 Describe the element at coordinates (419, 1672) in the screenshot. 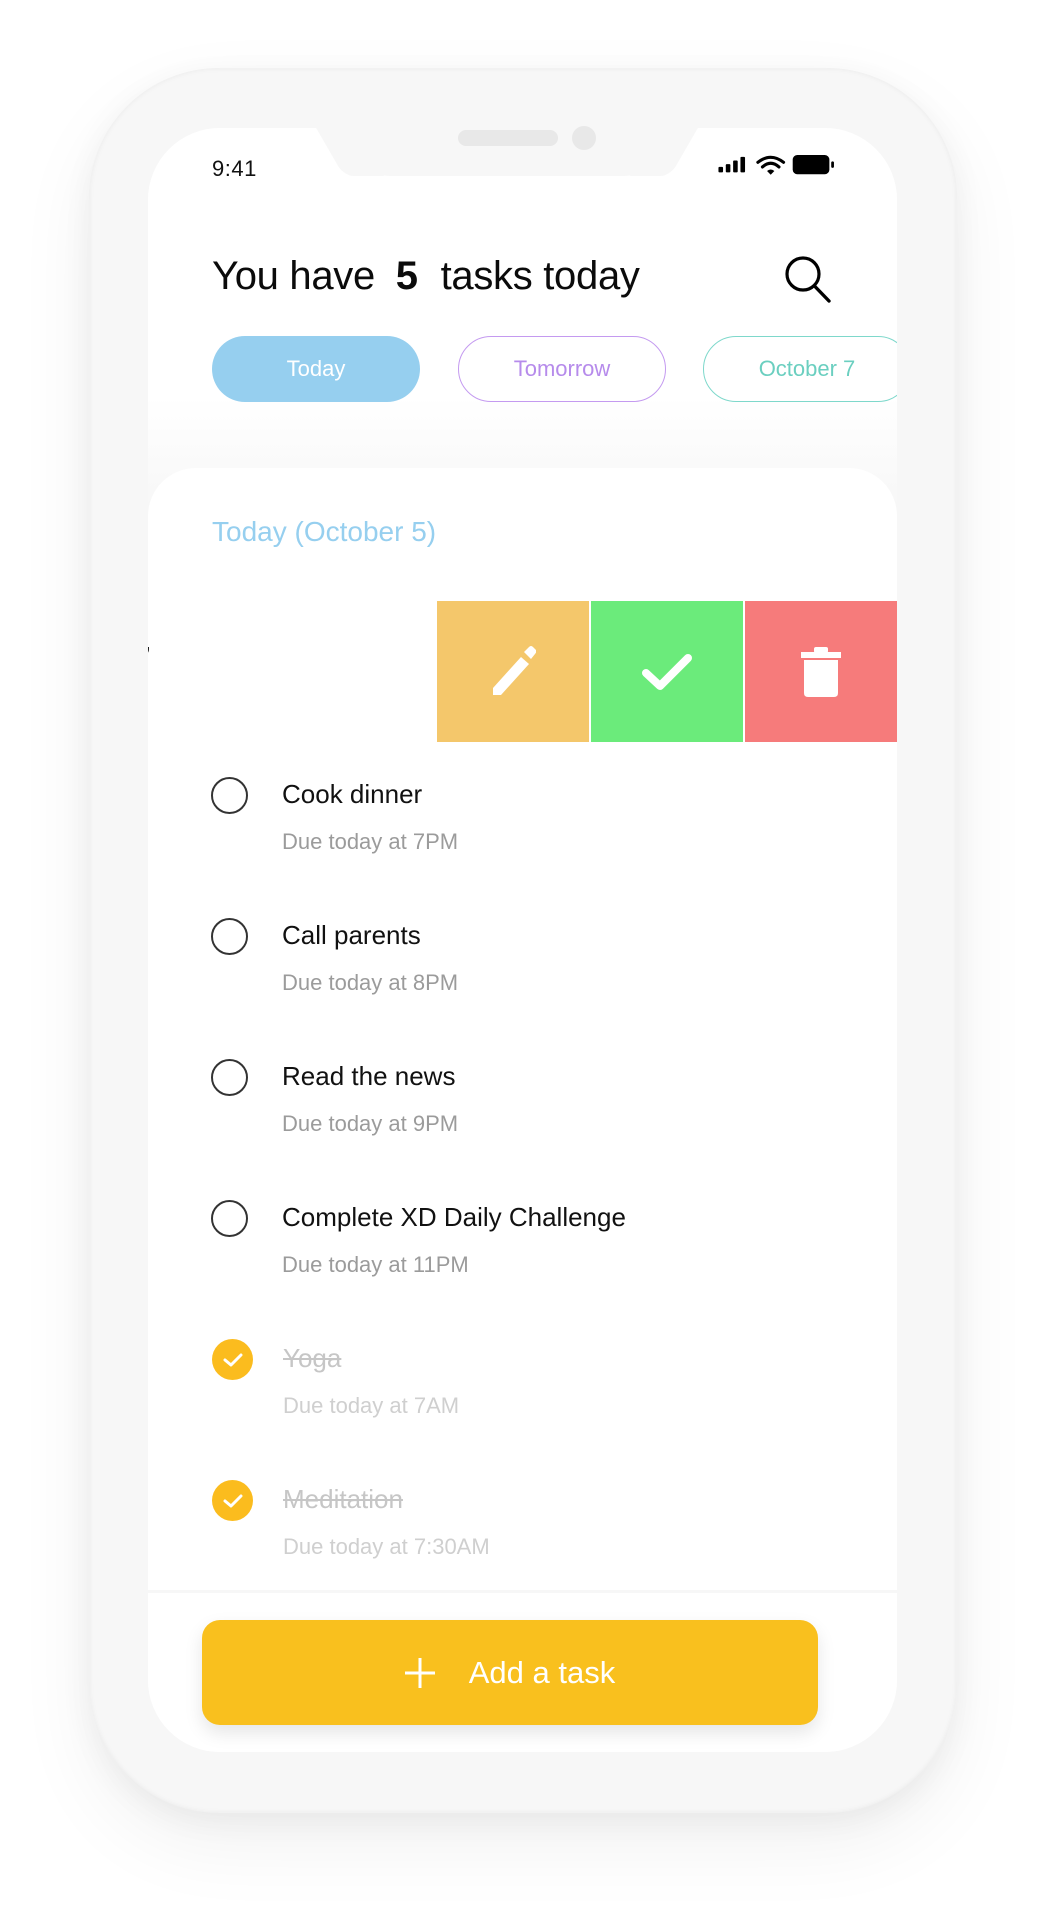

I see `plus-icon` at that location.